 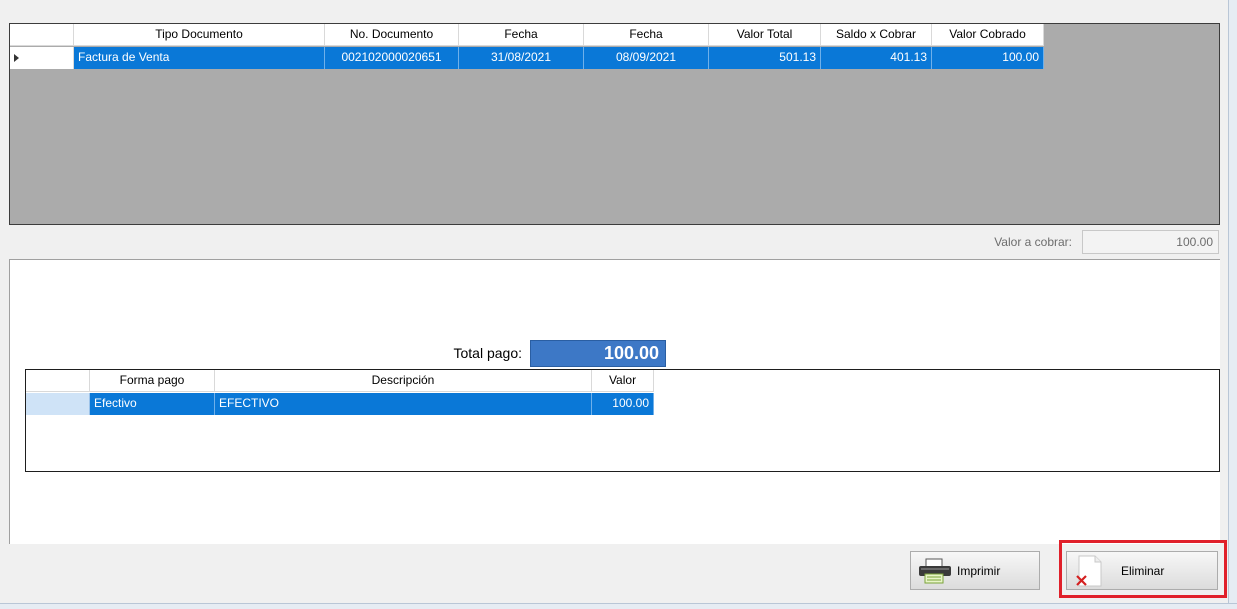 What do you see at coordinates (646, 35) in the screenshot?
I see `column-header-fecha-2: Fecha` at bounding box center [646, 35].